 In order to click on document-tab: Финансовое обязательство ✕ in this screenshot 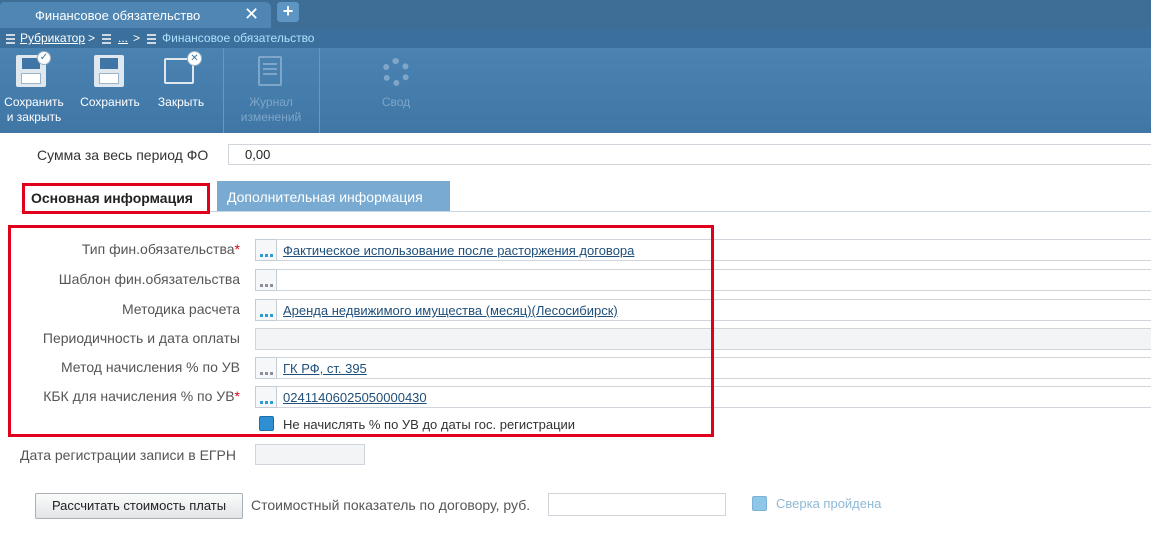, I will do `click(135, 15)`.